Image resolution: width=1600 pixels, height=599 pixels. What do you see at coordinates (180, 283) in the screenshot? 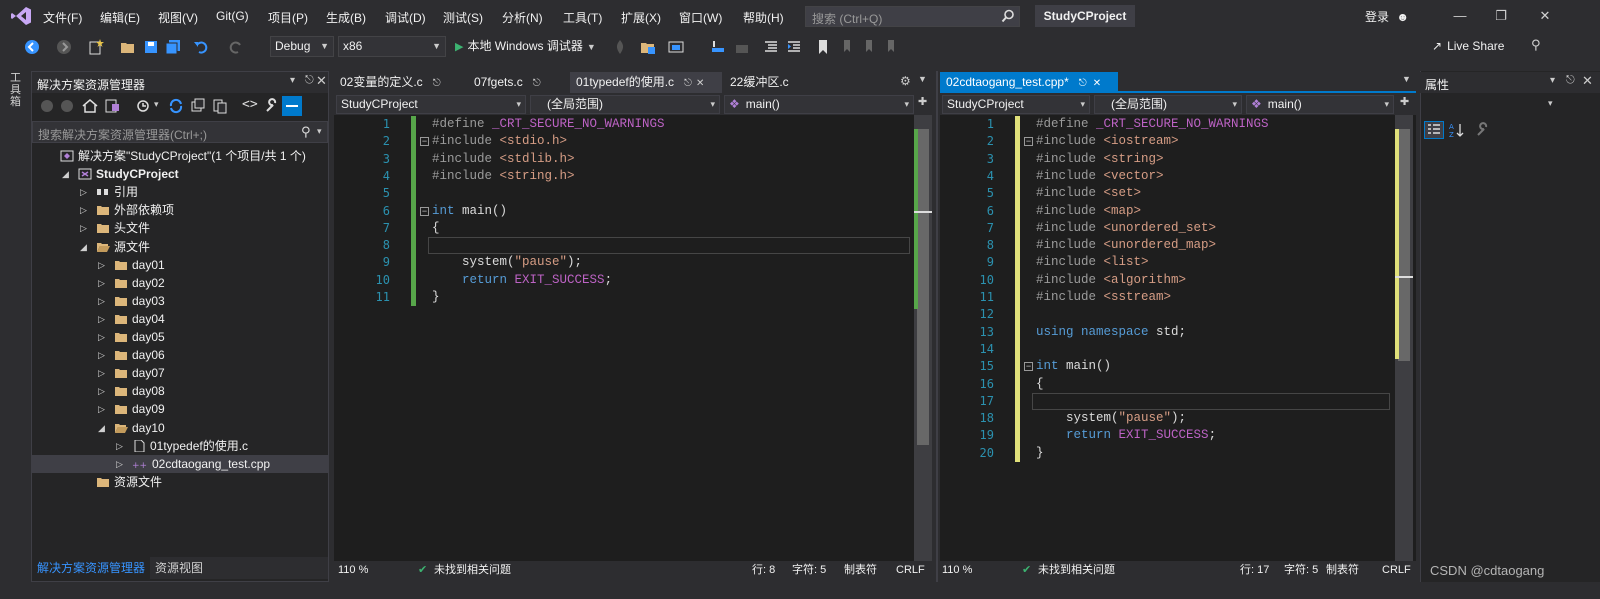
I see `tree-item: ▷ day02` at bounding box center [180, 283].